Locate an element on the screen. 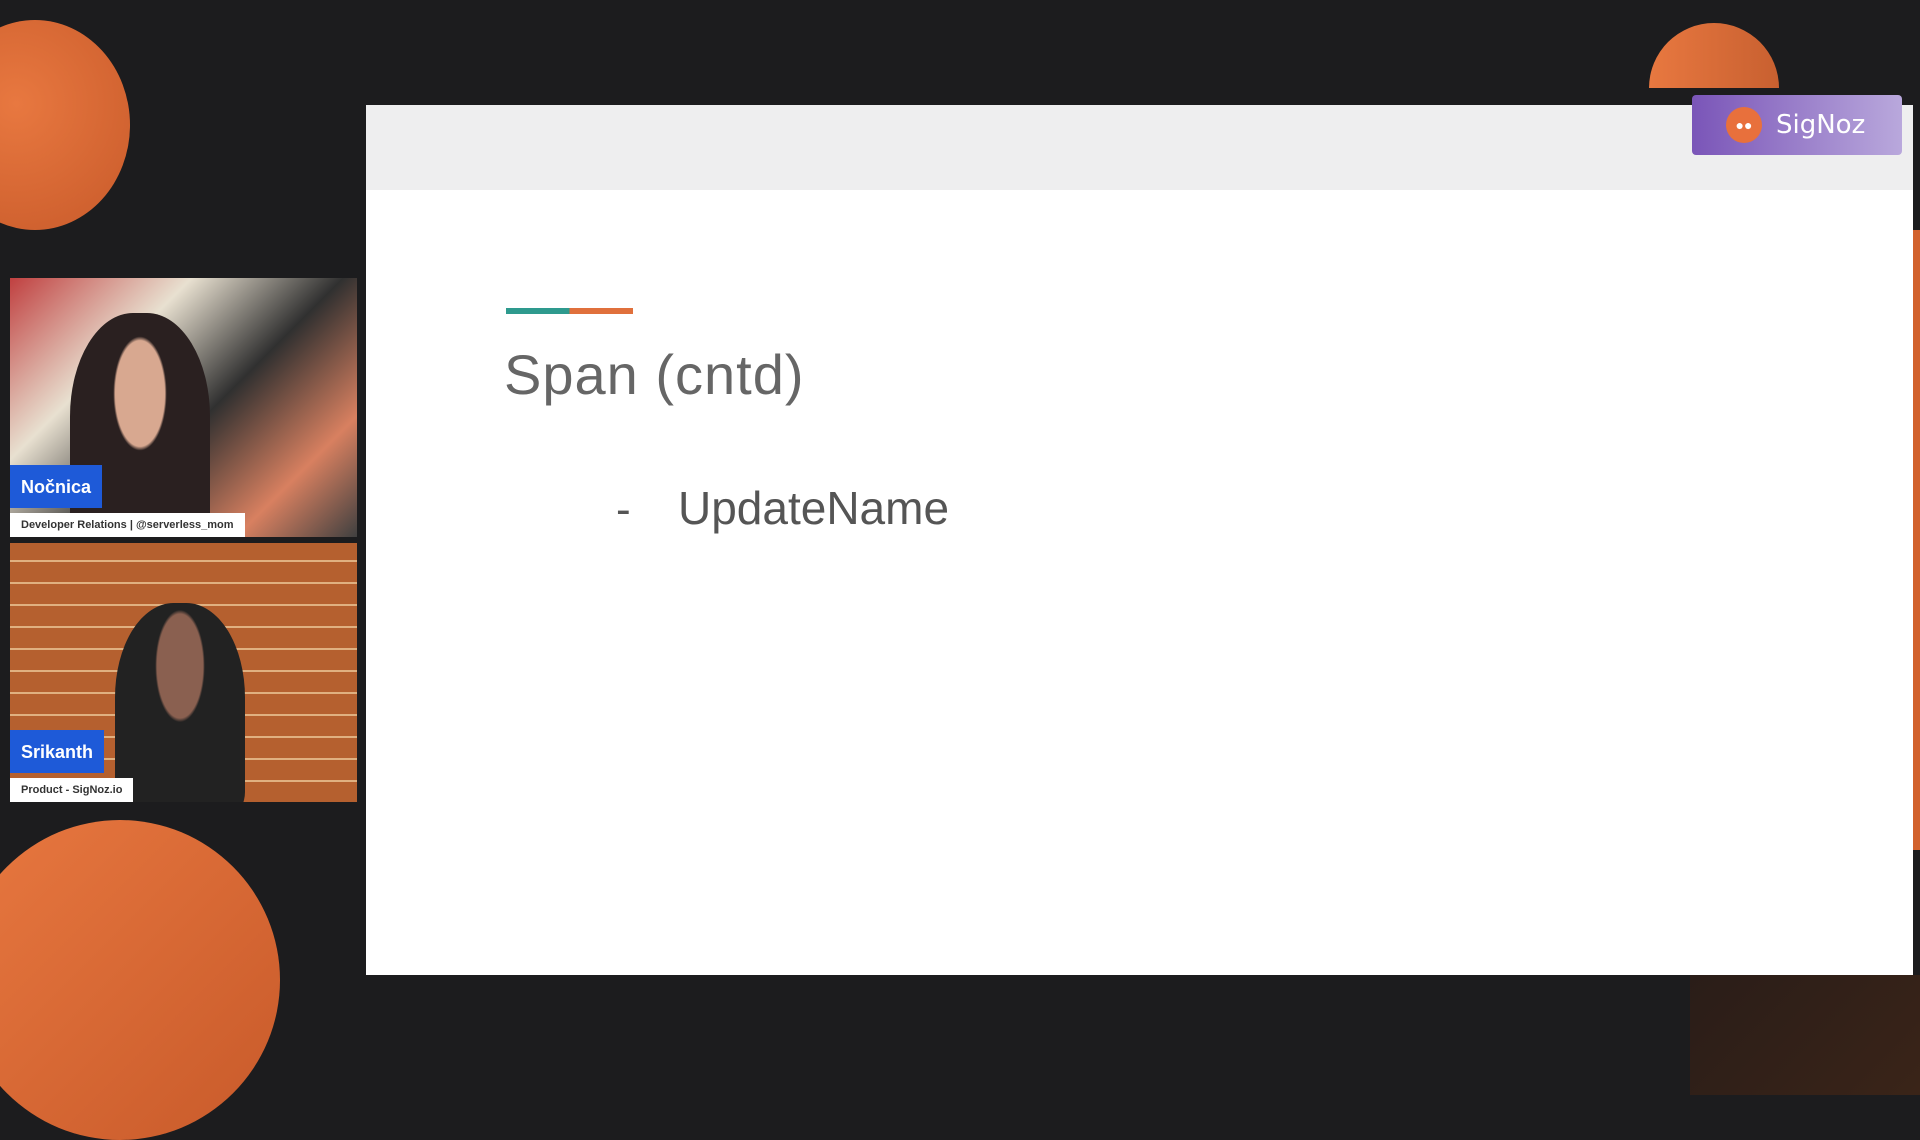 This screenshot has width=1920, height=1140. signoz-badge: ●● SigNoz is located at coordinates (1797, 125).